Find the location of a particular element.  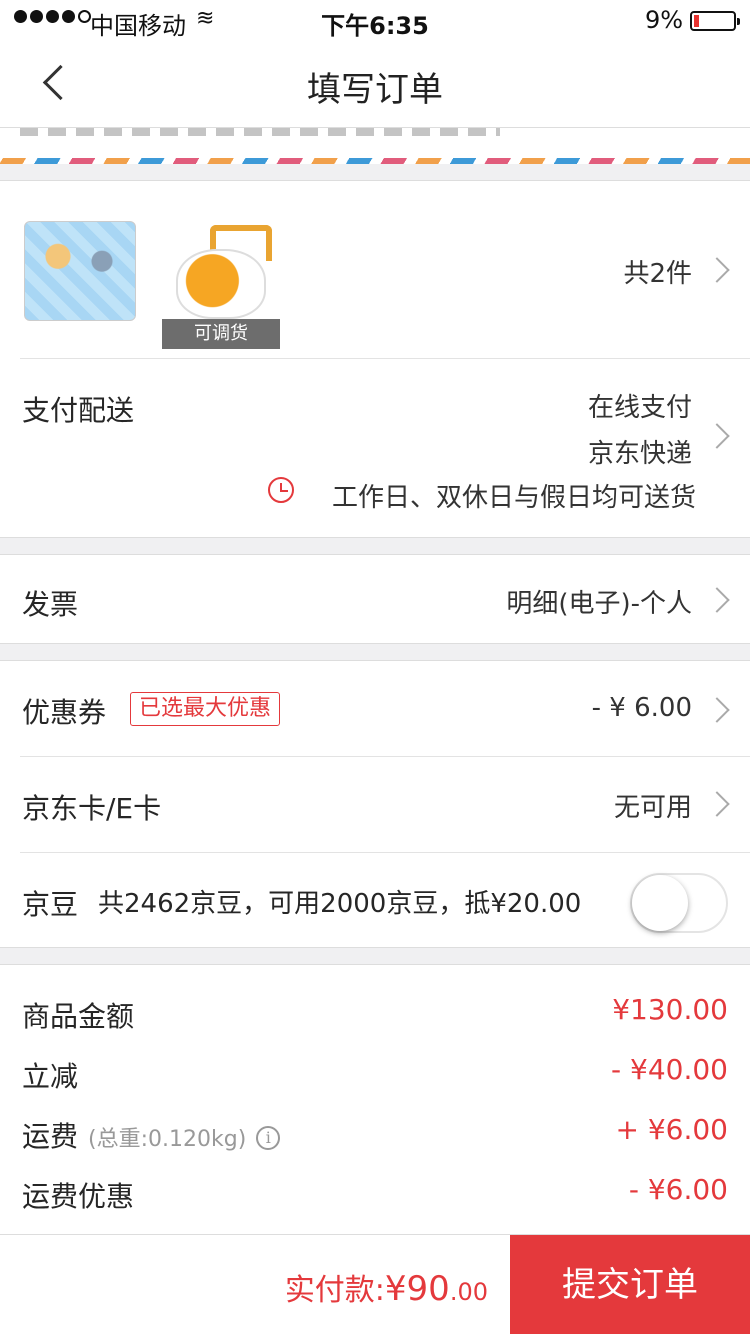

jd-beans-row: 京豆 共2462京豆，可用2000京豆，抵¥20.00 is located at coordinates (375, 900).